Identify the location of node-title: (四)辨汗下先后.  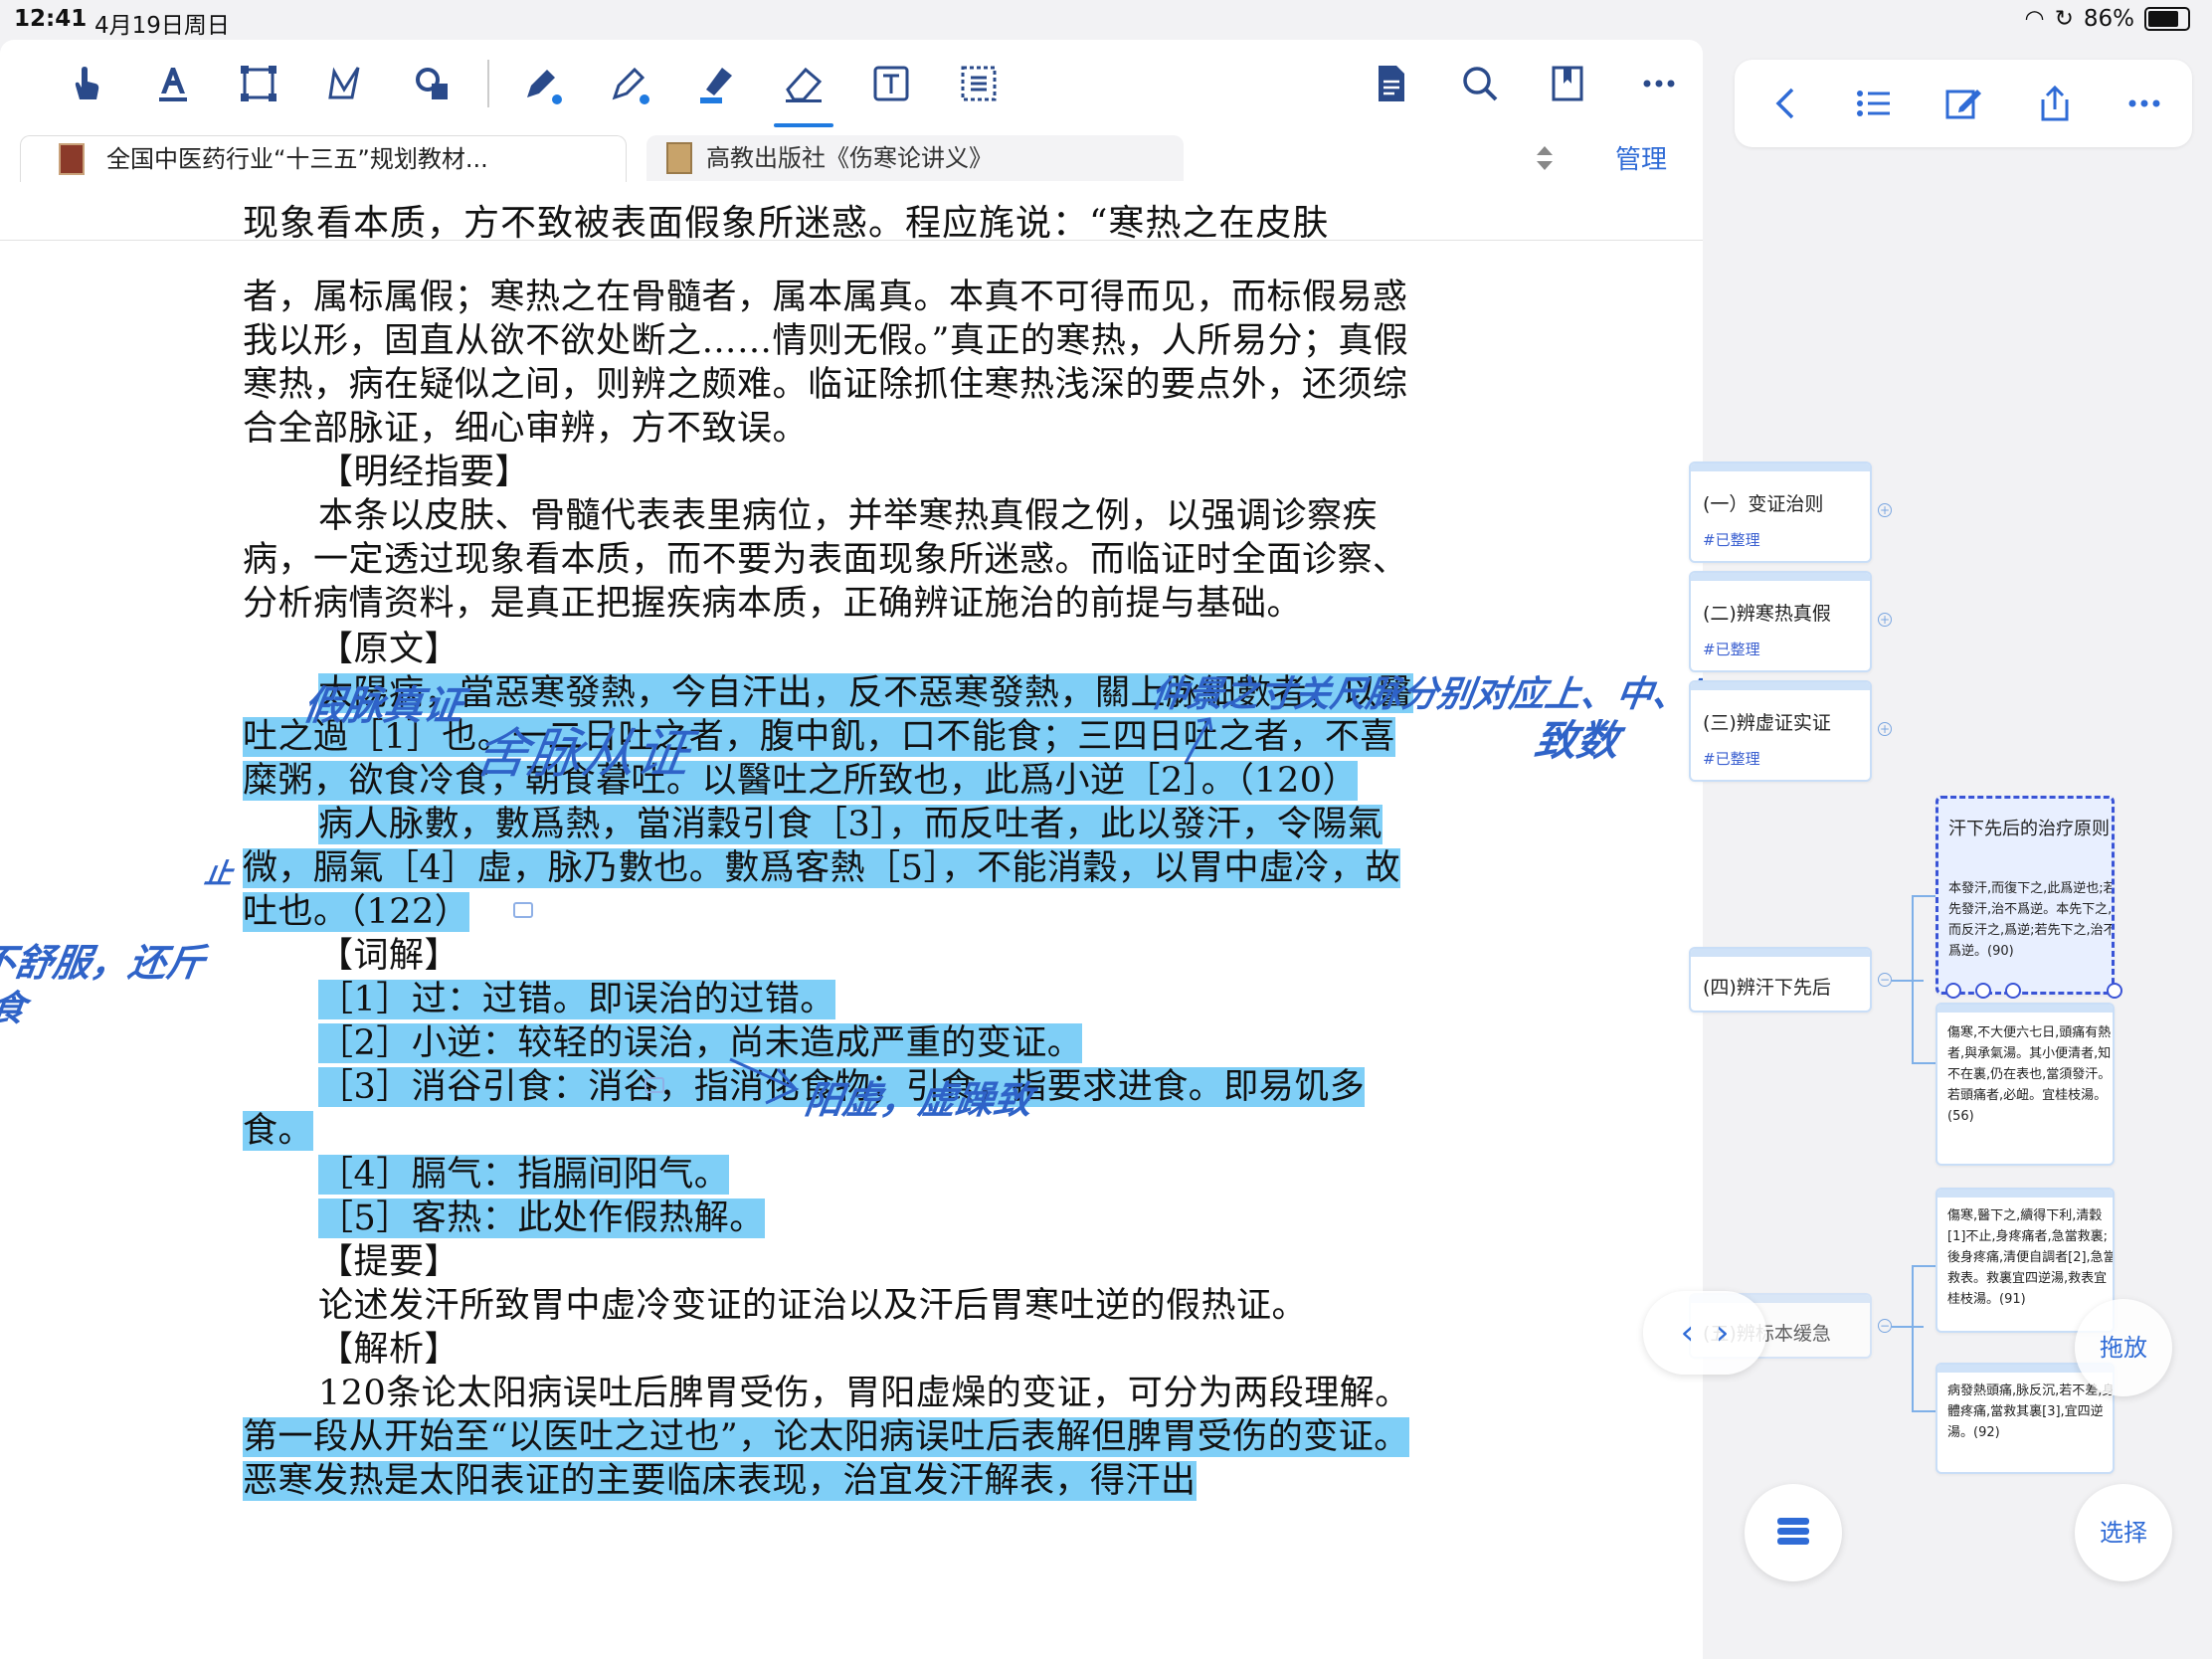
(1767, 988).